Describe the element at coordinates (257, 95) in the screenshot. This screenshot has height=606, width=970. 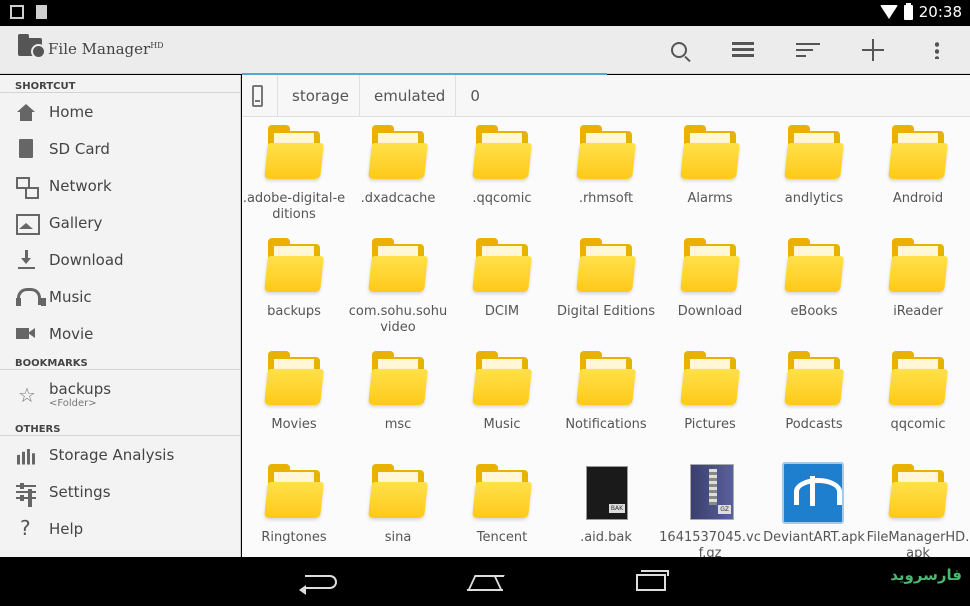
I see `device-icon` at that location.